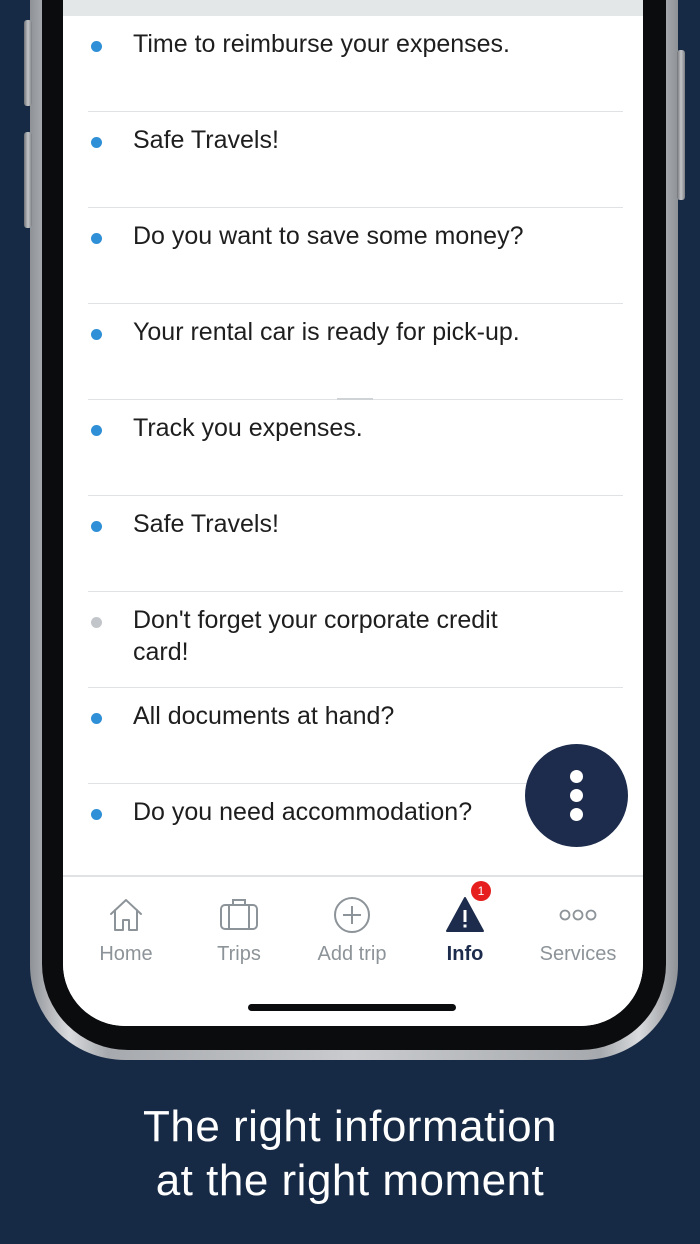  I want to click on list-item: Don't forget your corporate credit card!, so click(355, 640).